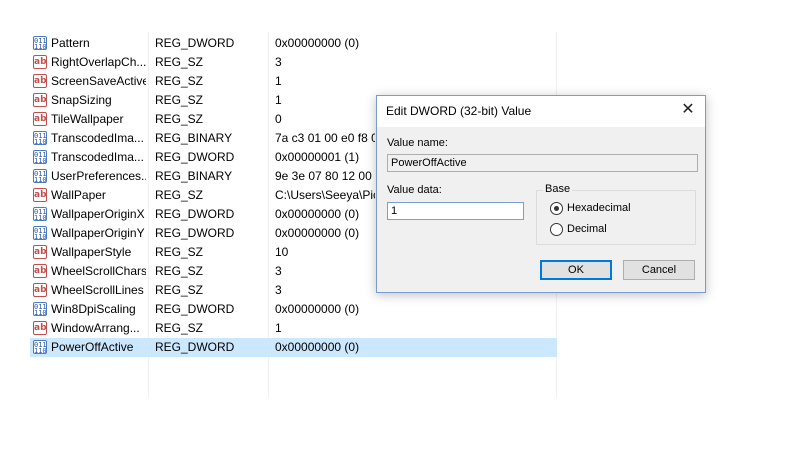 The height and width of the screenshot is (457, 788). Describe the element at coordinates (92, 347) in the screenshot. I see `value-name: PowerOffActive` at that location.